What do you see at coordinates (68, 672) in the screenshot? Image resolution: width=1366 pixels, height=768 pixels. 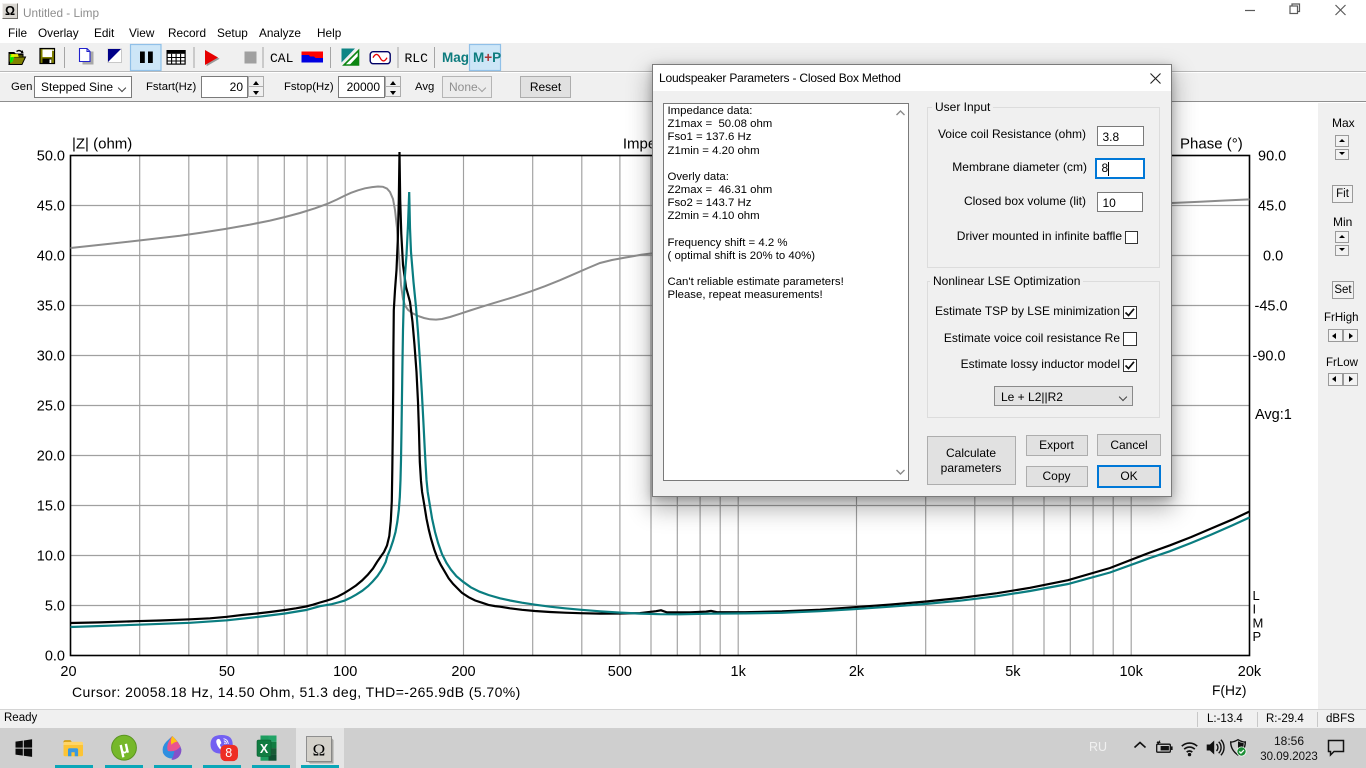 I see `svg-text: 20` at bounding box center [68, 672].